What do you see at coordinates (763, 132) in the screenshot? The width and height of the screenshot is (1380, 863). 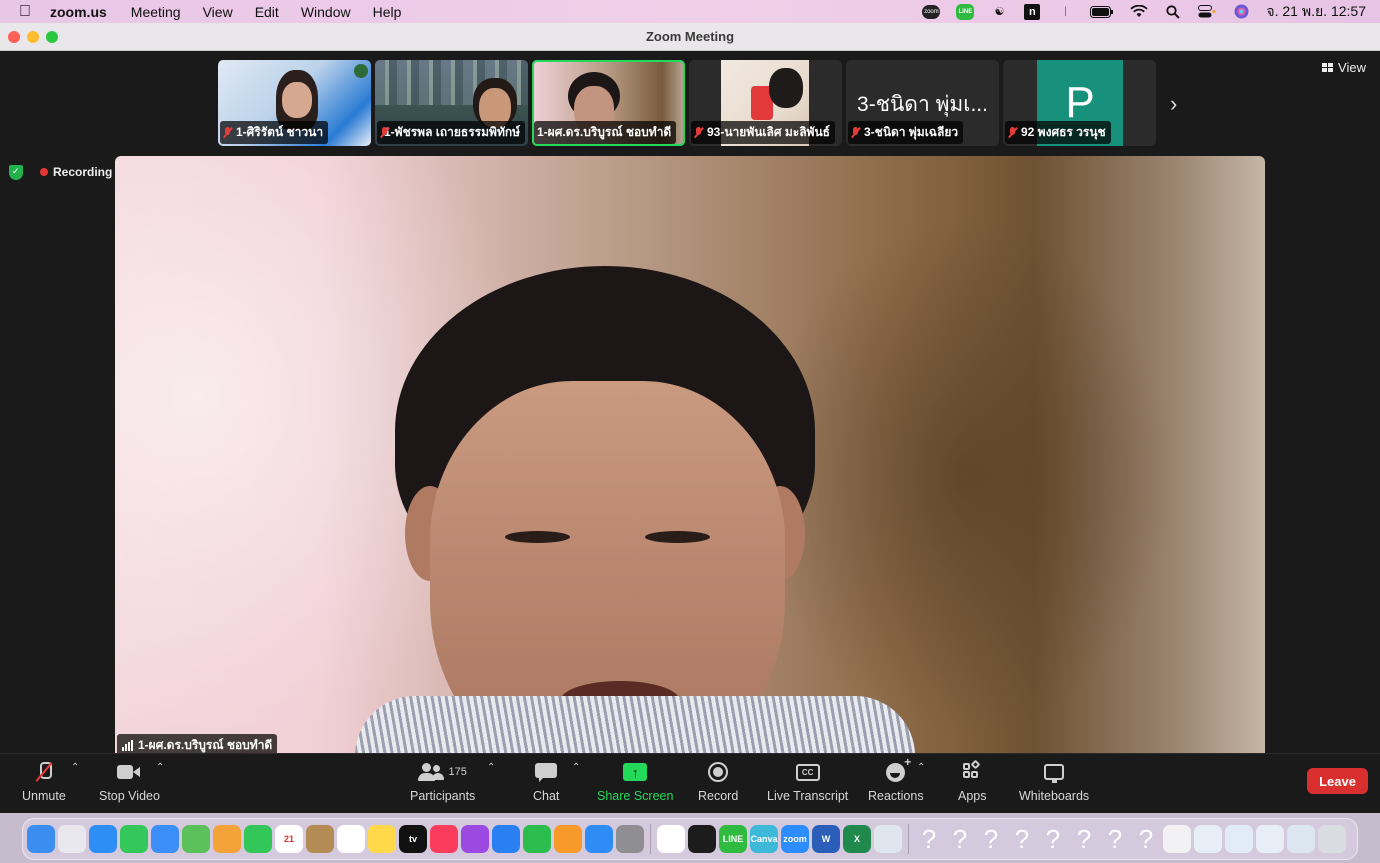 I see `participant-name-tag: 93-นายพันเลิศ มะลิพันธ์` at bounding box center [763, 132].